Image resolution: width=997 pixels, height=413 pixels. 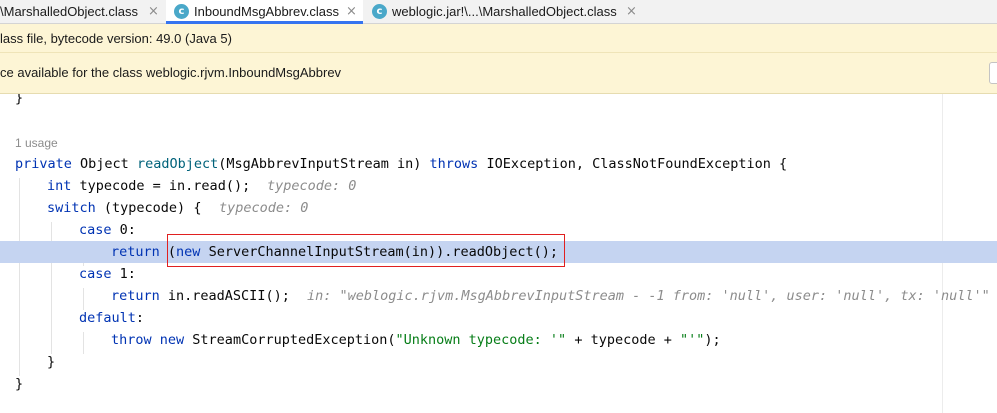 I want to click on code-text: 1:, so click(x=123, y=274).